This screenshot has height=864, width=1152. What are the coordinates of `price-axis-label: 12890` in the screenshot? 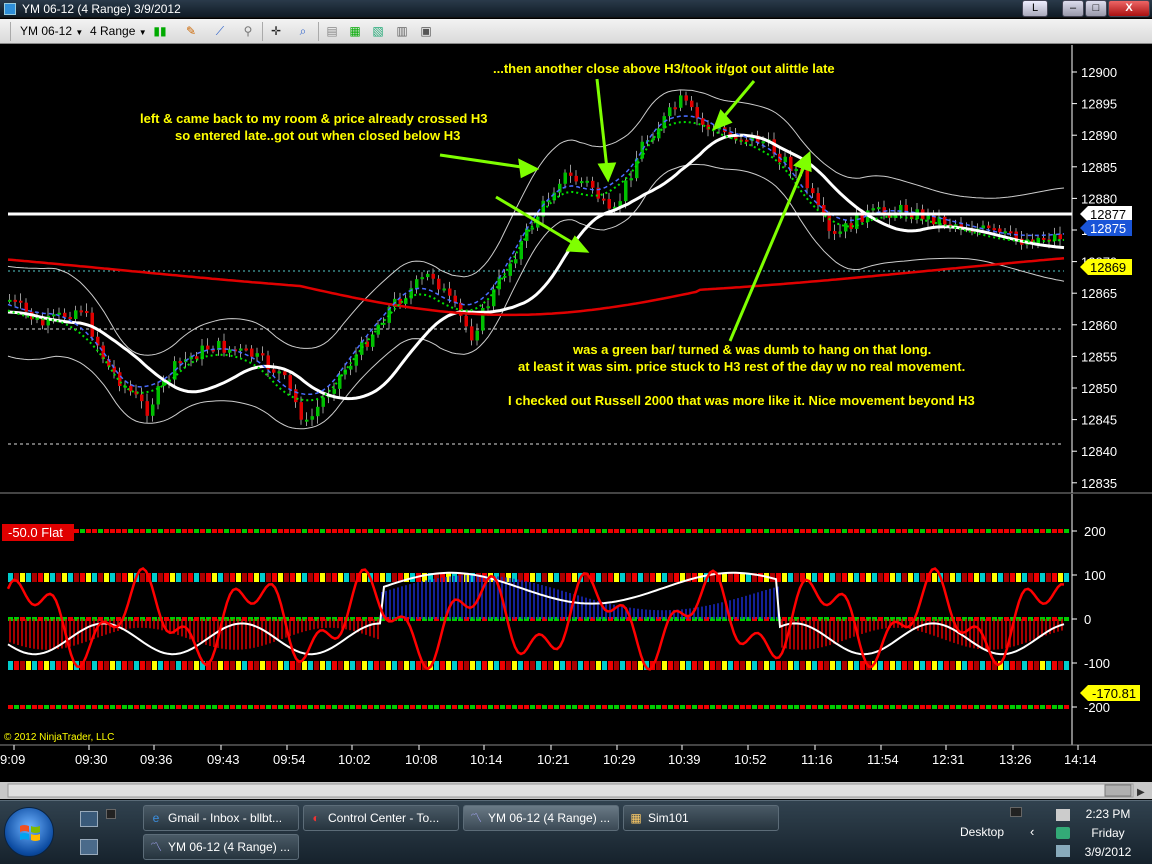 It's located at (1099, 135).